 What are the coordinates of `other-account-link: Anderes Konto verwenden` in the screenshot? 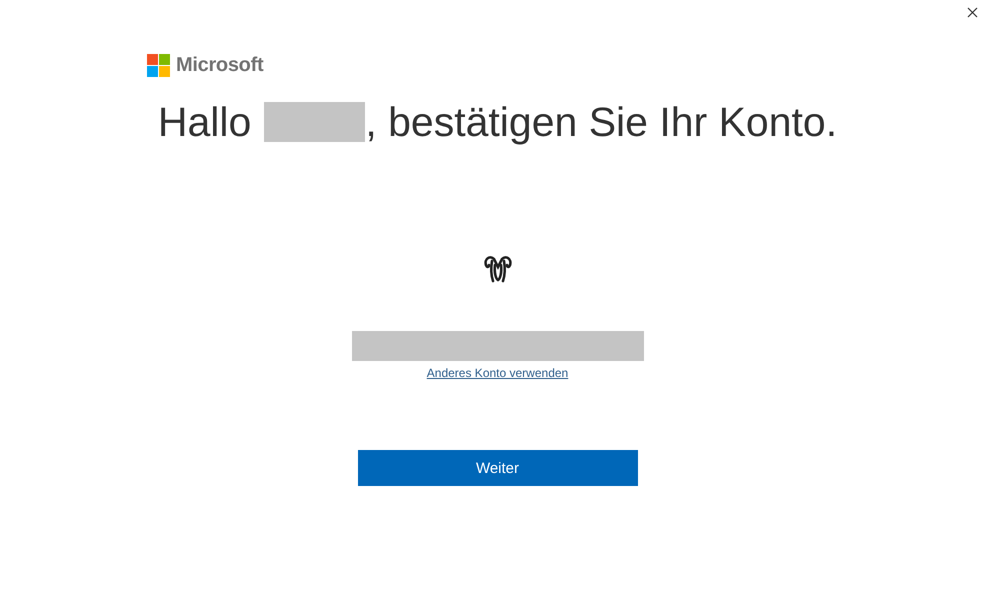 It's located at (497, 373).